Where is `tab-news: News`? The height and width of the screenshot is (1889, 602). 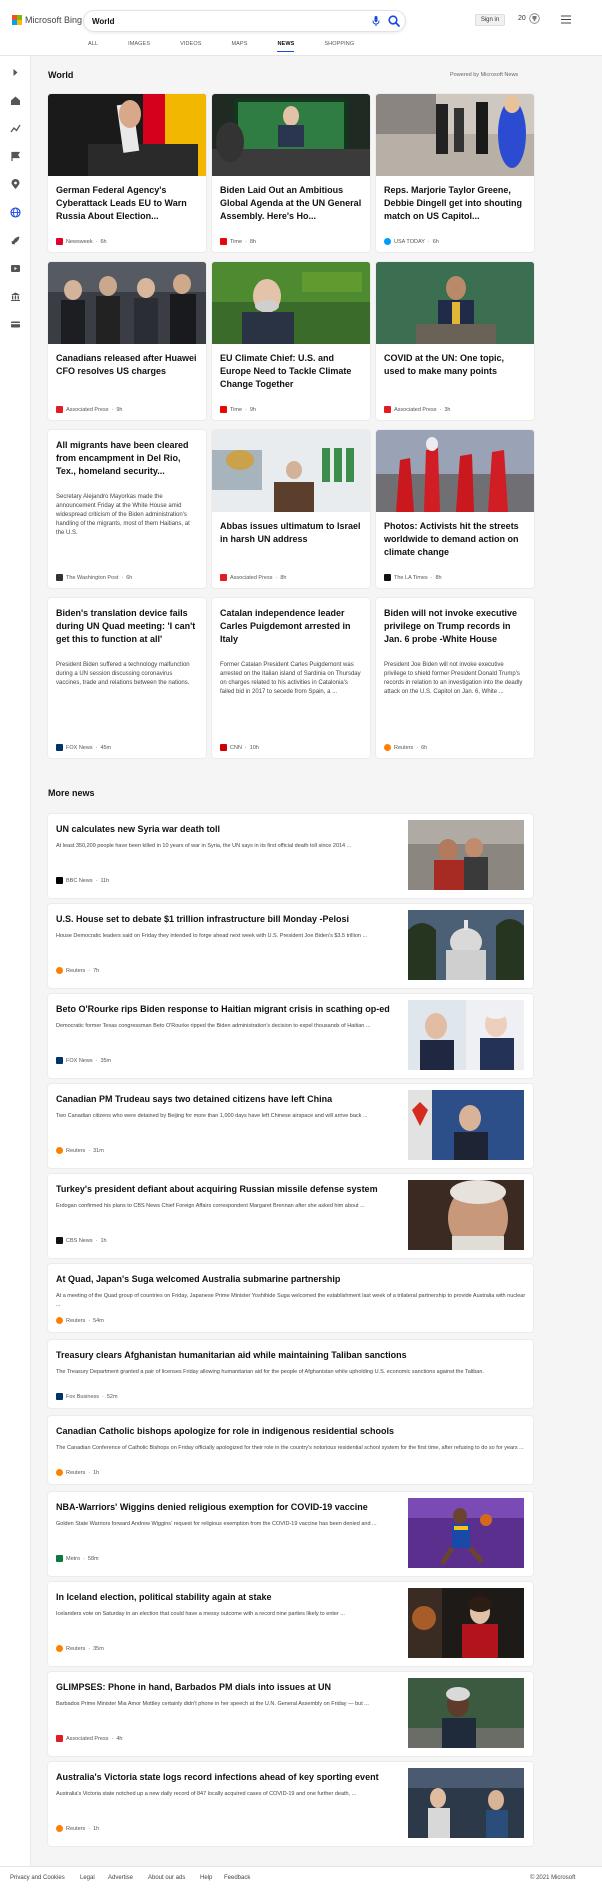 tab-news: News is located at coordinates (286, 46).